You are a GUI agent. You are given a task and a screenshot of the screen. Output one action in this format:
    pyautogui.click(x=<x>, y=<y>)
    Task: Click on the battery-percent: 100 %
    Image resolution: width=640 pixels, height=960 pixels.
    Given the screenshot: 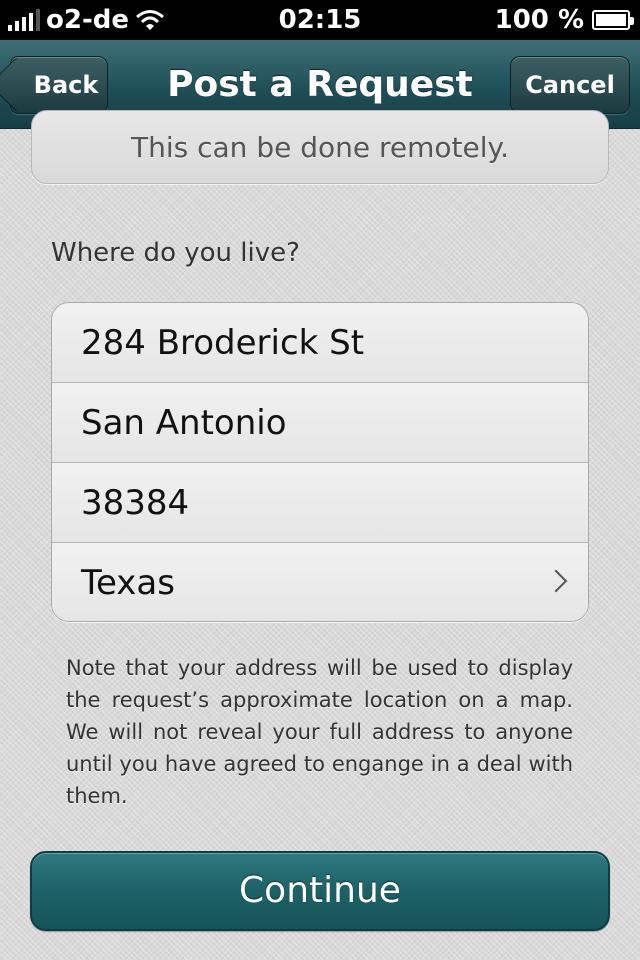 What is the action you would take?
    pyautogui.click(x=539, y=20)
    